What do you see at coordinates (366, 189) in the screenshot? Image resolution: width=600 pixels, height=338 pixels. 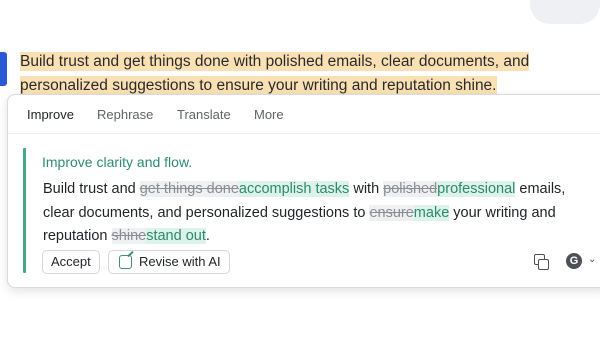 I see `suggestion-text: with` at bounding box center [366, 189].